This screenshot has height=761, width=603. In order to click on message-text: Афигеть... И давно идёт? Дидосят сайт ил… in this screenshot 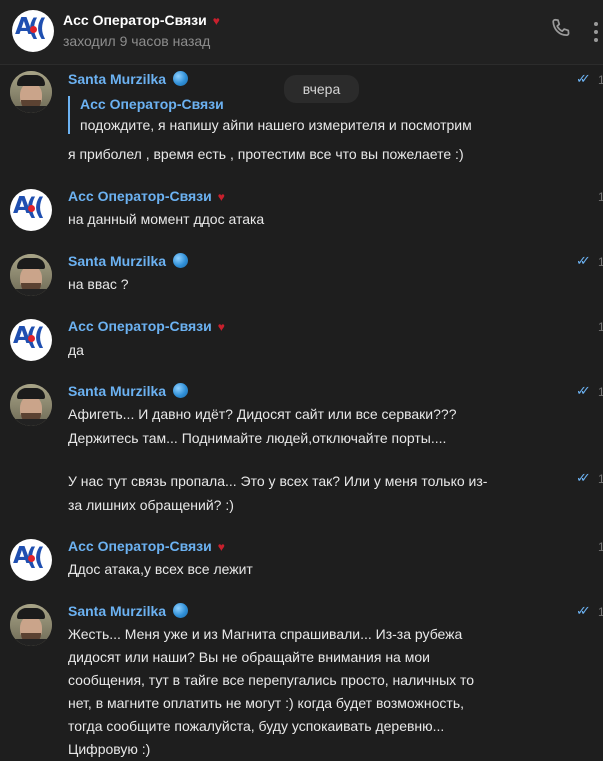, I will do `click(262, 414)`.